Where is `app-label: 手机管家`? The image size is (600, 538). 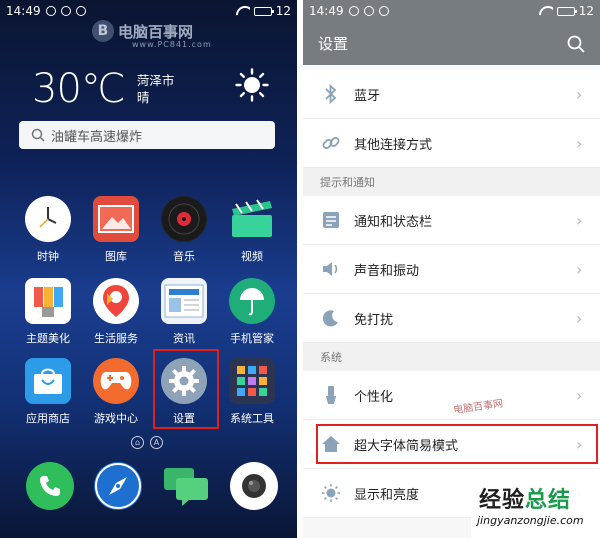
app-label: 手机管家 is located at coordinates (252, 338).